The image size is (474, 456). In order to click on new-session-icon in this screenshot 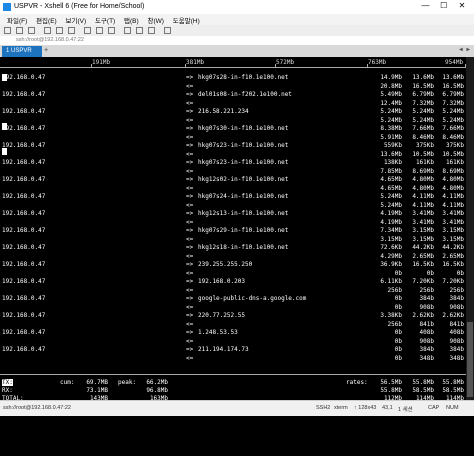, I will do `click(7, 30)`.